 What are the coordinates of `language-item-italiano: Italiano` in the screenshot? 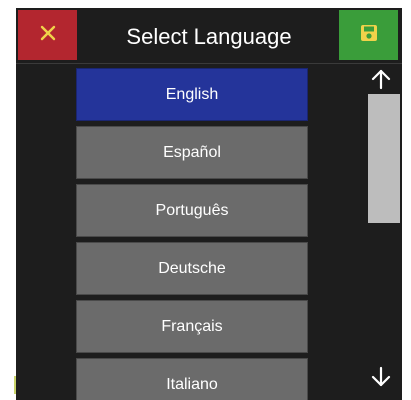 It's located at (192, 379).